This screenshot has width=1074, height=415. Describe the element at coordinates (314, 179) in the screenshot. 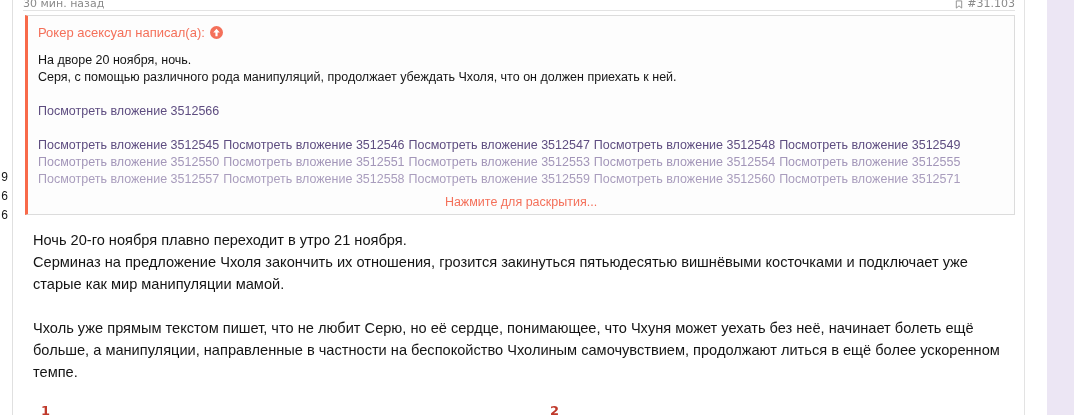

I see `attachment-link: Посмотреть вложение 3512558` at that location.